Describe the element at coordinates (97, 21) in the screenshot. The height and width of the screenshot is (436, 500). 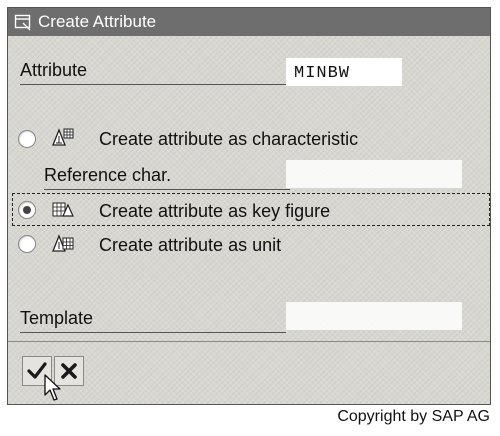
I see `window-title: Create Attribute` at that location.